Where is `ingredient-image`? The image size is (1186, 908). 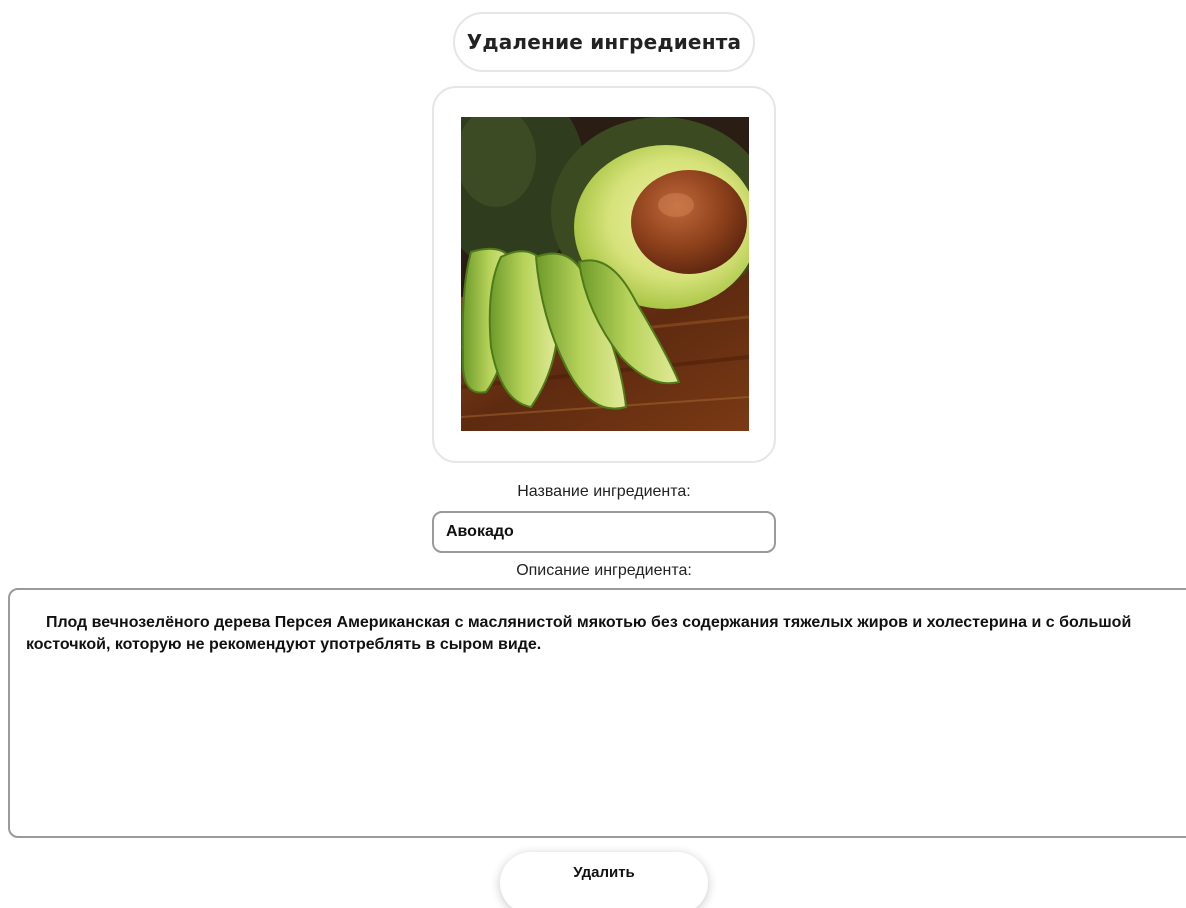
ingredient-image is located at coordinates (605, 274).